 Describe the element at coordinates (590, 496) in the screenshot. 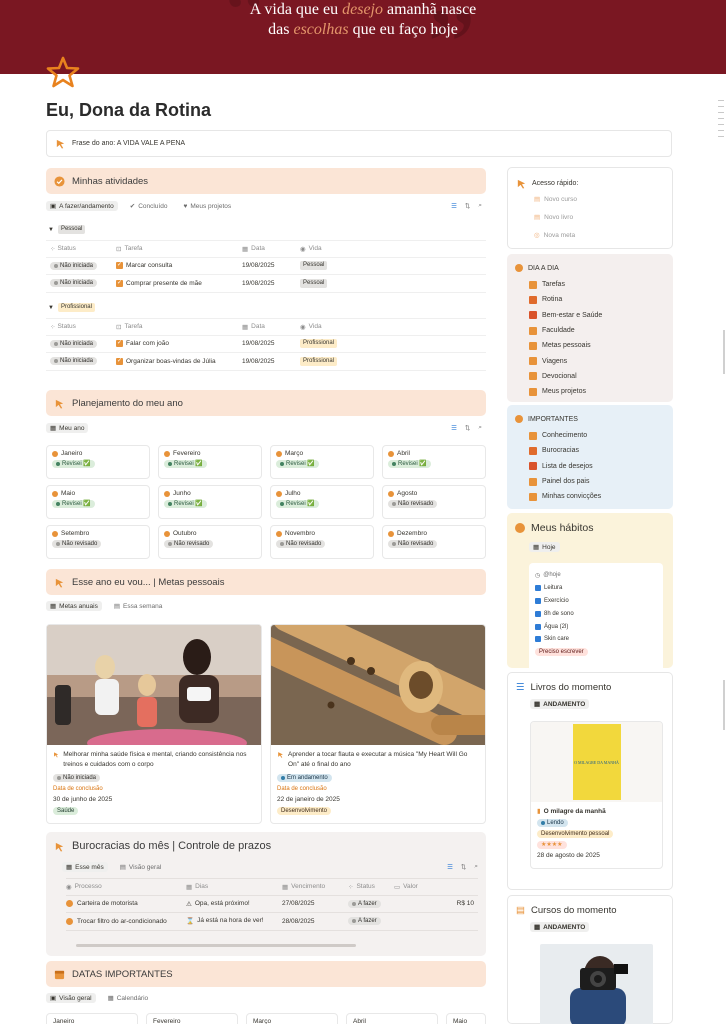

I see `nav-importantes-item: Minhas convicções` at that location.